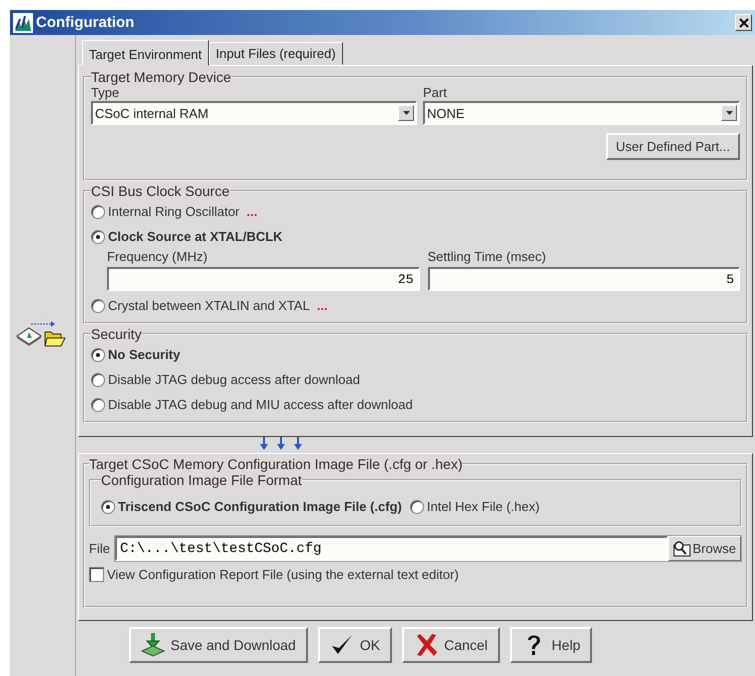 This screenshot has height=676, width=755. Describe the element at coordinates (260, 506) in the screenshot. I see `radio-label: Triscend CSoC Configuration Image File (.cfg)` at that location.